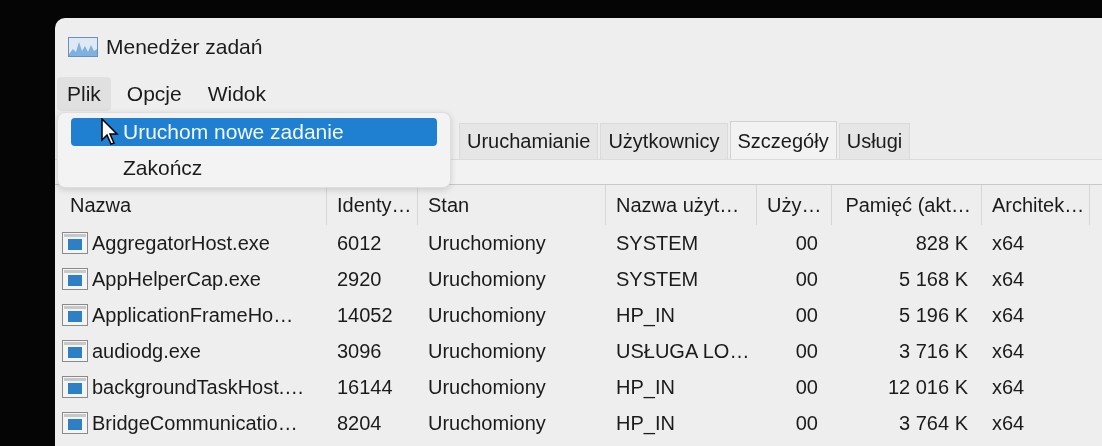 The height and width of the screenshot is (446, 1102). Describe the element at coordinates (783, 140) in the screenshot. I see `tab: Szczegóły` at that location.